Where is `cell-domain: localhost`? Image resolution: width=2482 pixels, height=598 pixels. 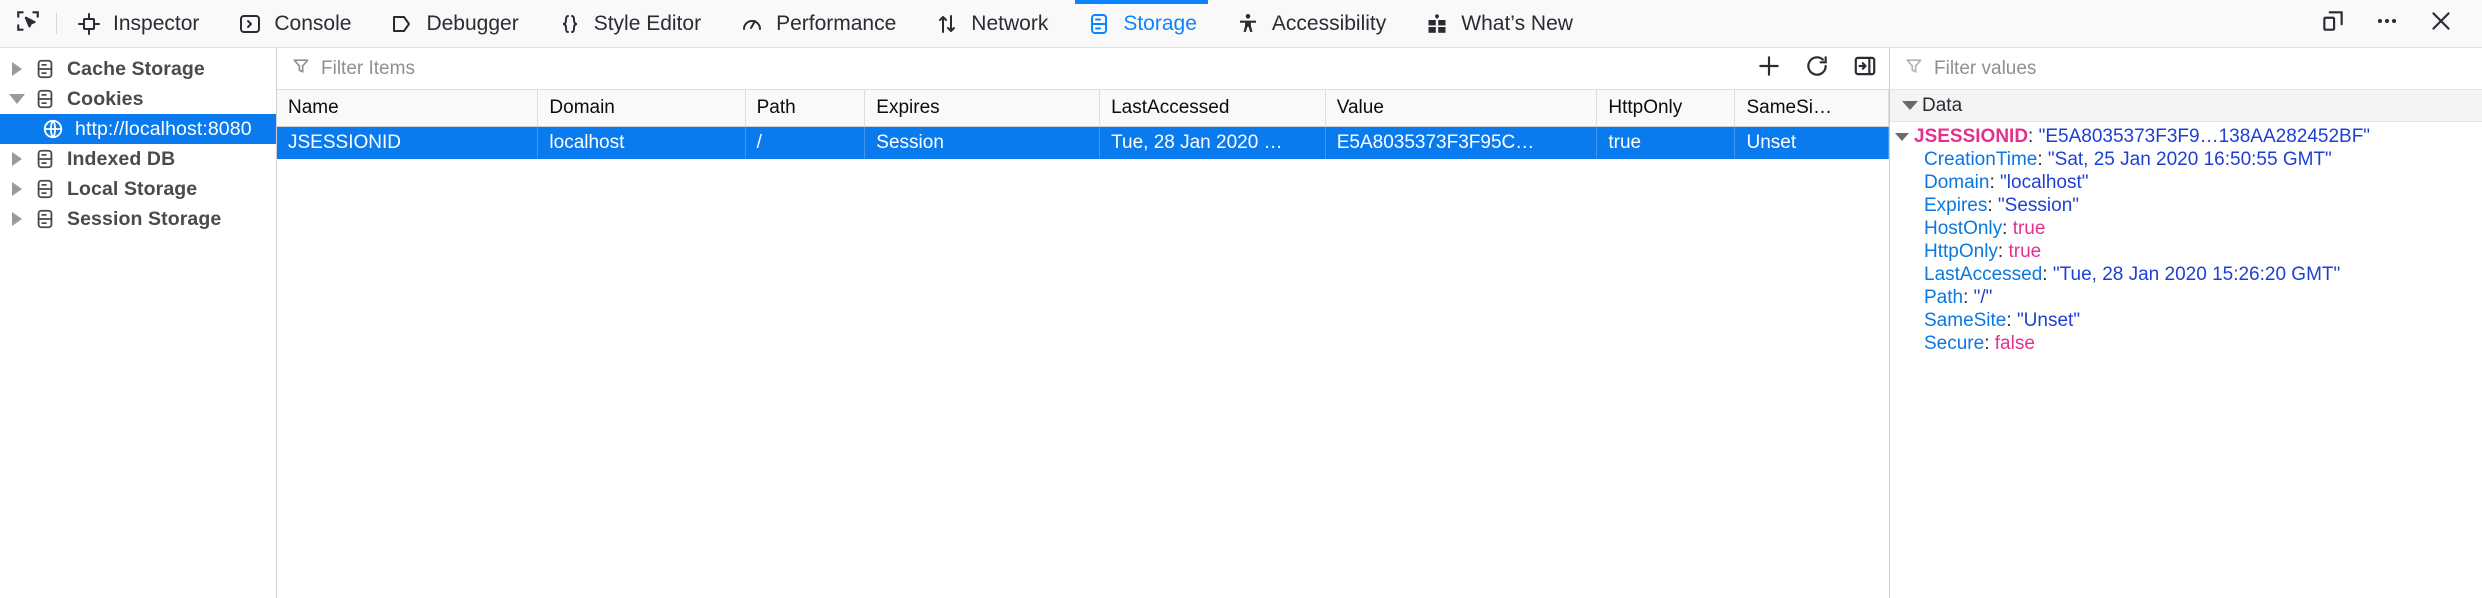
cell-domain: localhost is located at coordinates (641, 142).